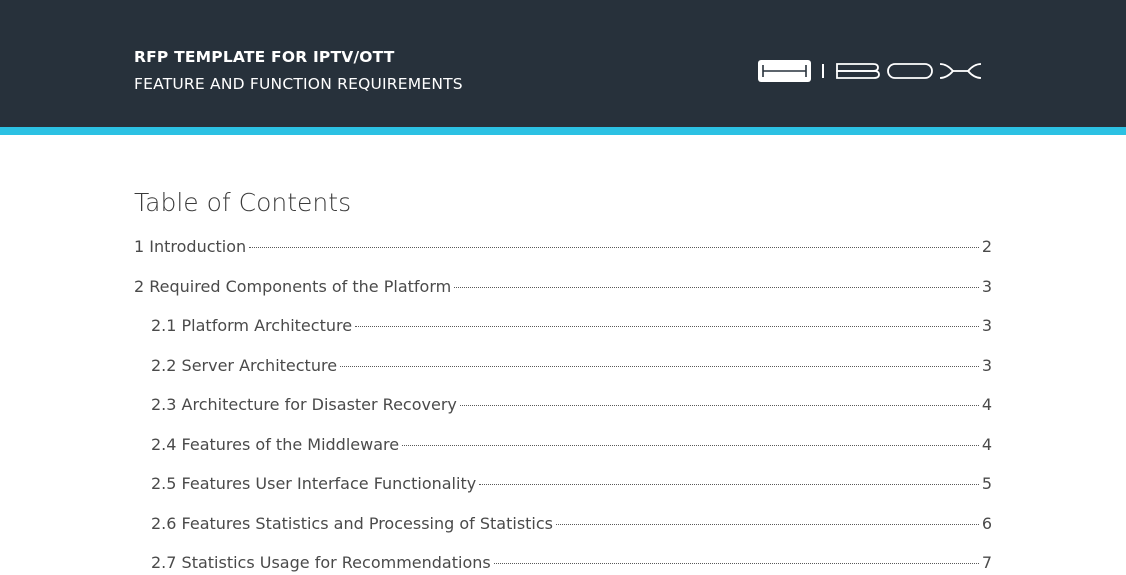 Image resolution: width=1126 pixels, height=575 pixels. I want to click on toc-entry-disaster-recovery: 2.3 Architecture for Disaster Recovery 4, so click(571, 406).